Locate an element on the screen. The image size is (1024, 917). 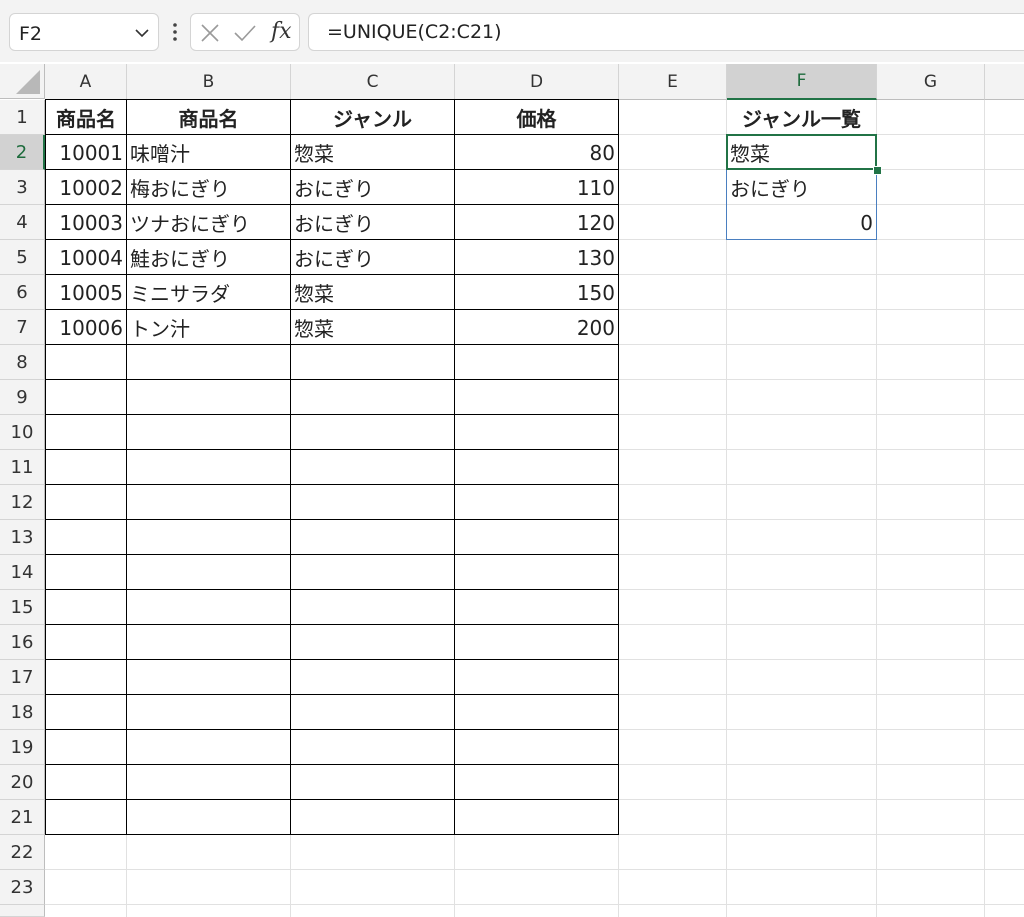
row-header-3: 3 is located at coordinates (22, 187).